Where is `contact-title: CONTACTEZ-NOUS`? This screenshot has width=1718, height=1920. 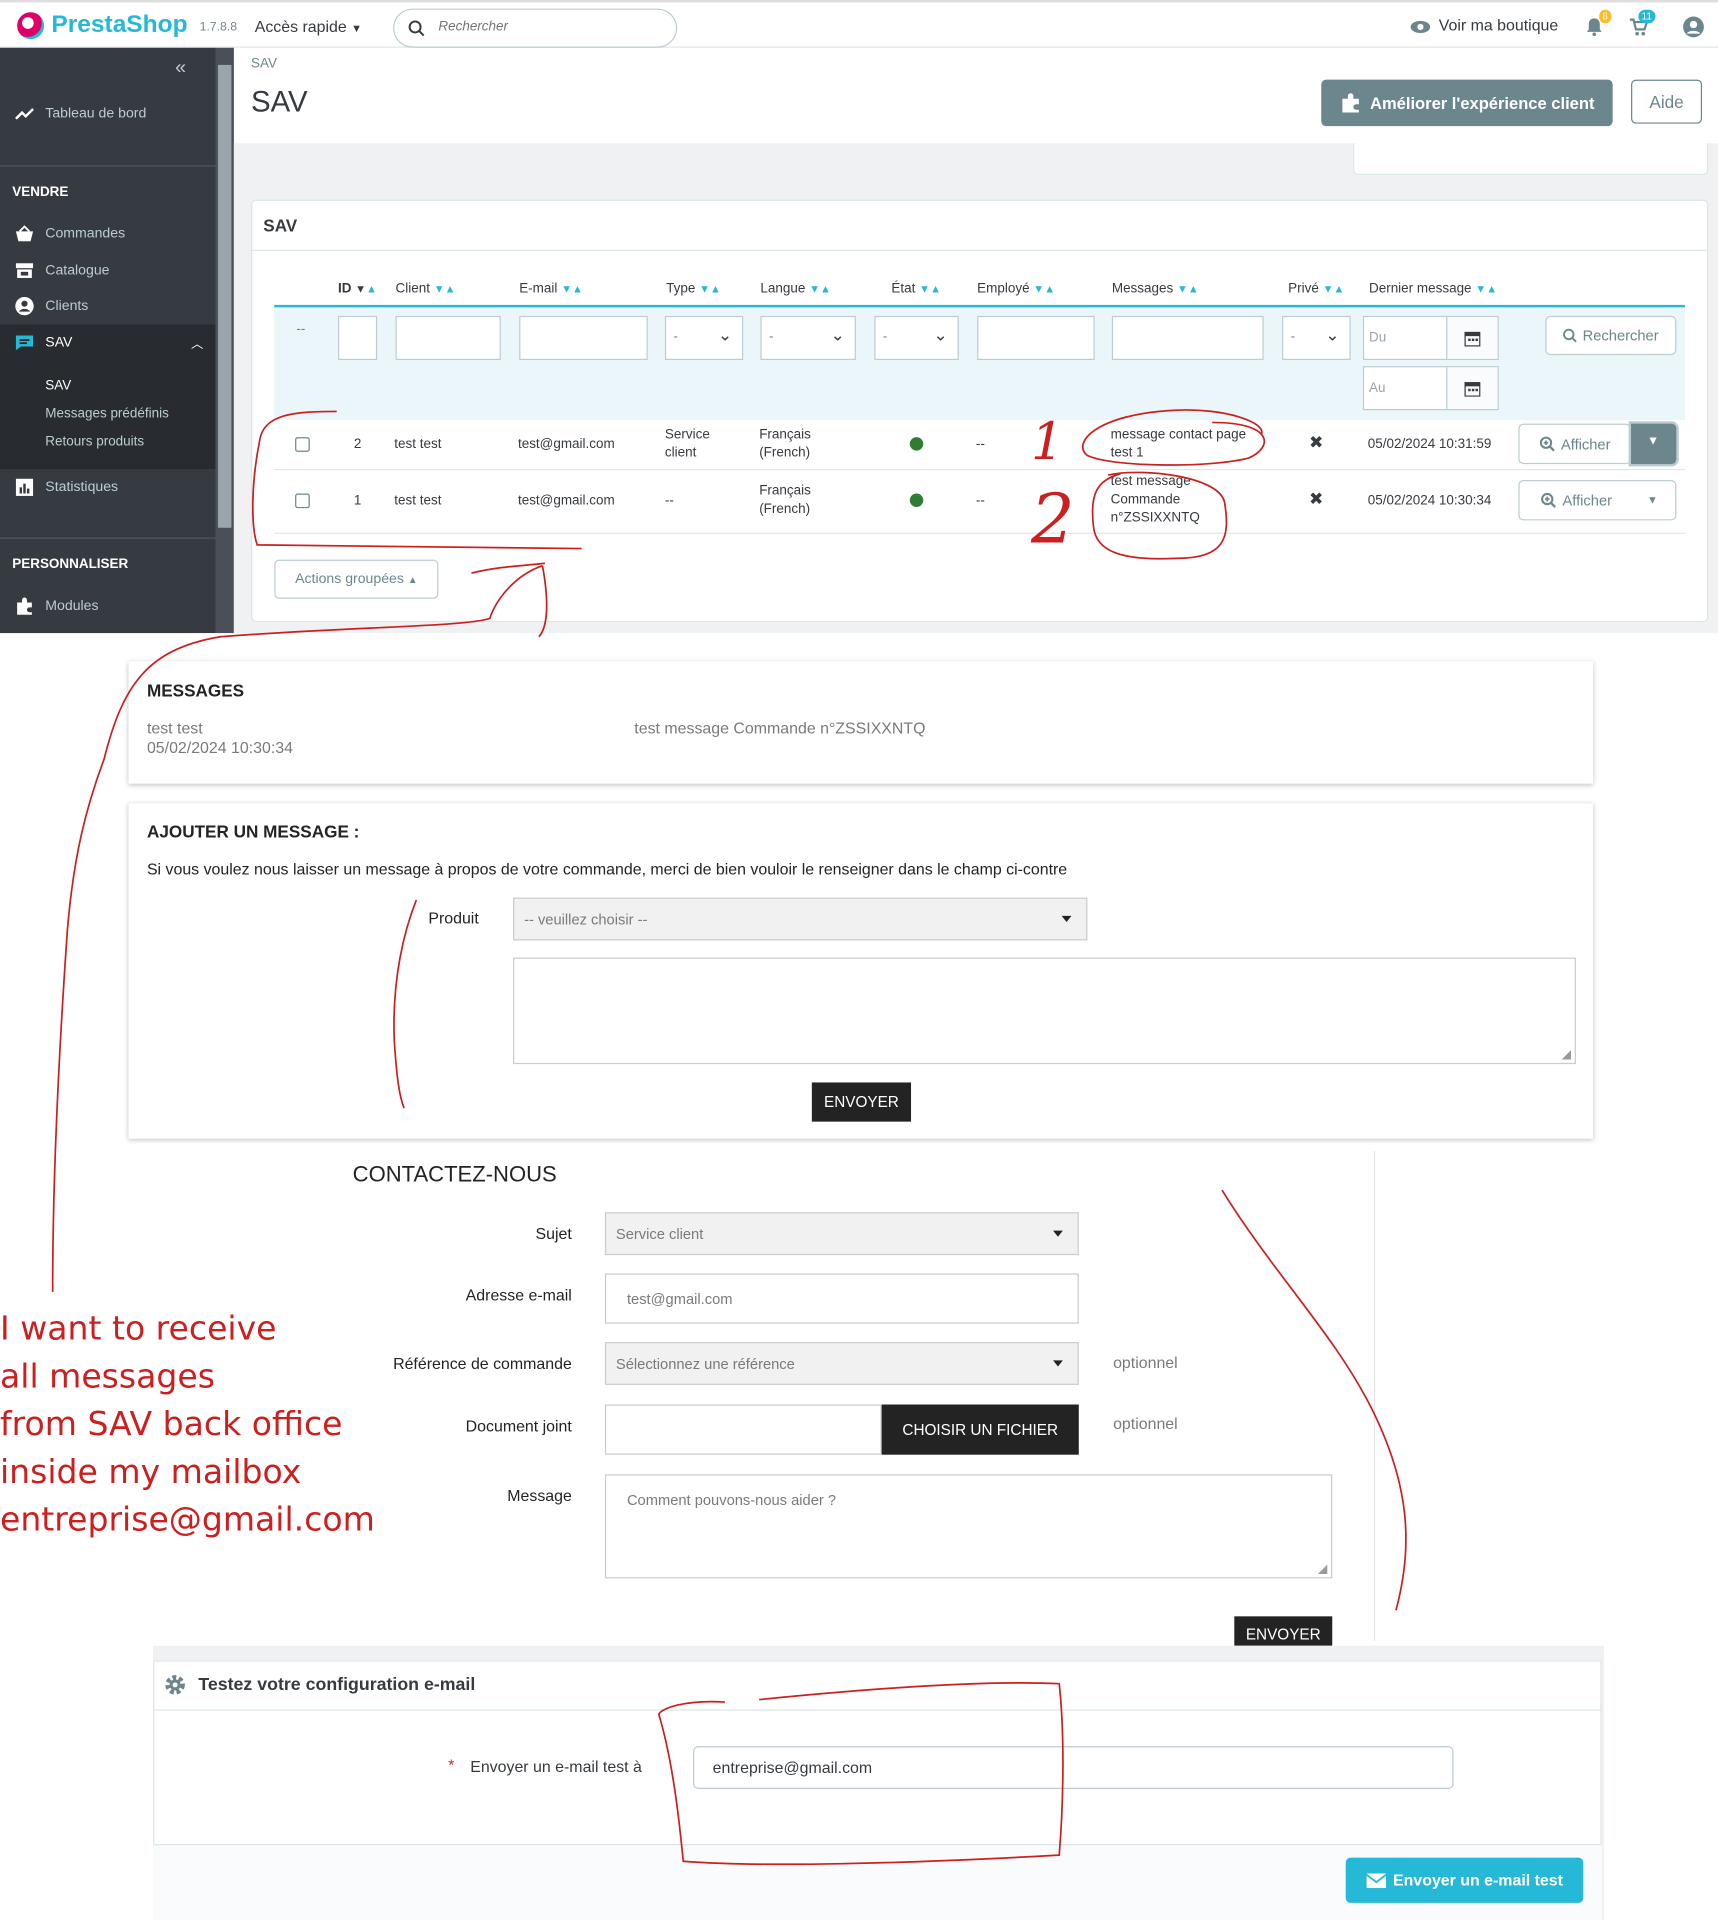 contact-title: CONTACTEZ-NOUS is located at coordinates (454, 1174).